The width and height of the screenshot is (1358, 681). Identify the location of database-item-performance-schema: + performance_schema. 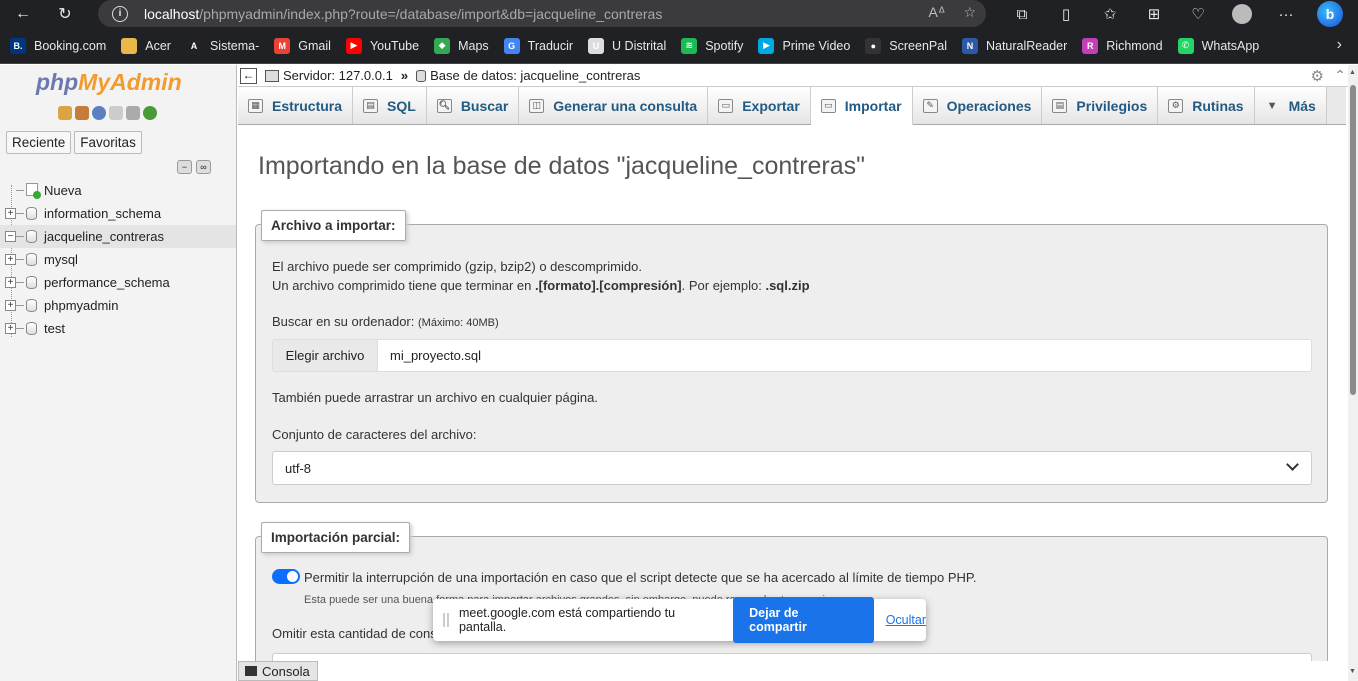
(118, 282).